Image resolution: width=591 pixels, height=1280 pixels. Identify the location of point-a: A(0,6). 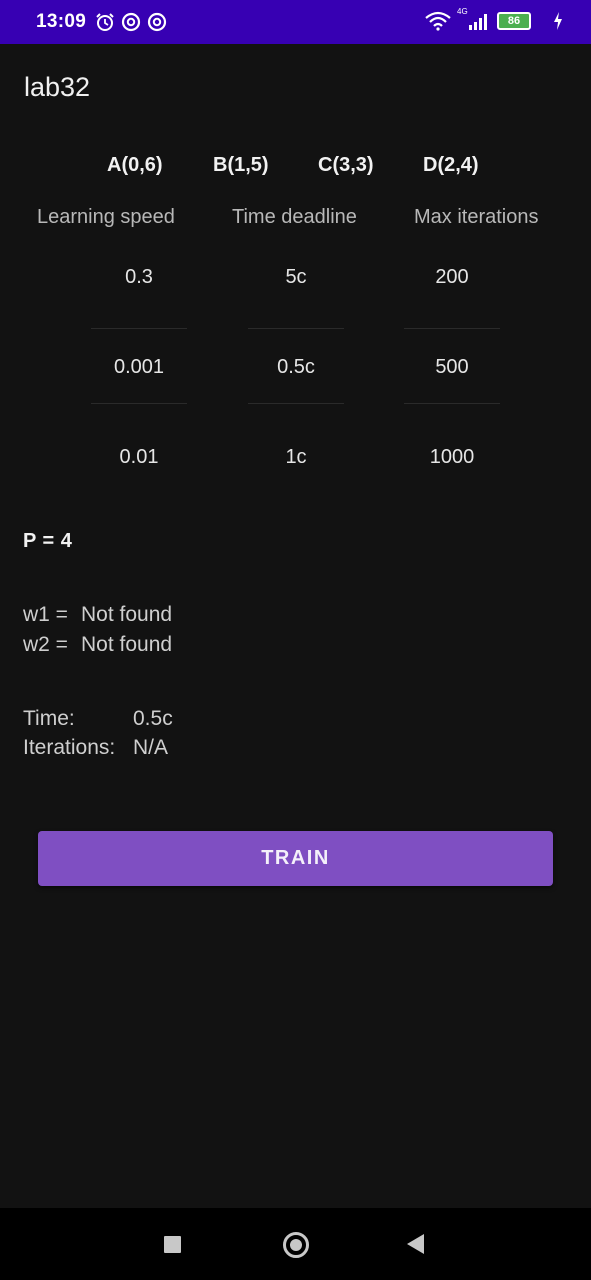
(135, 165).